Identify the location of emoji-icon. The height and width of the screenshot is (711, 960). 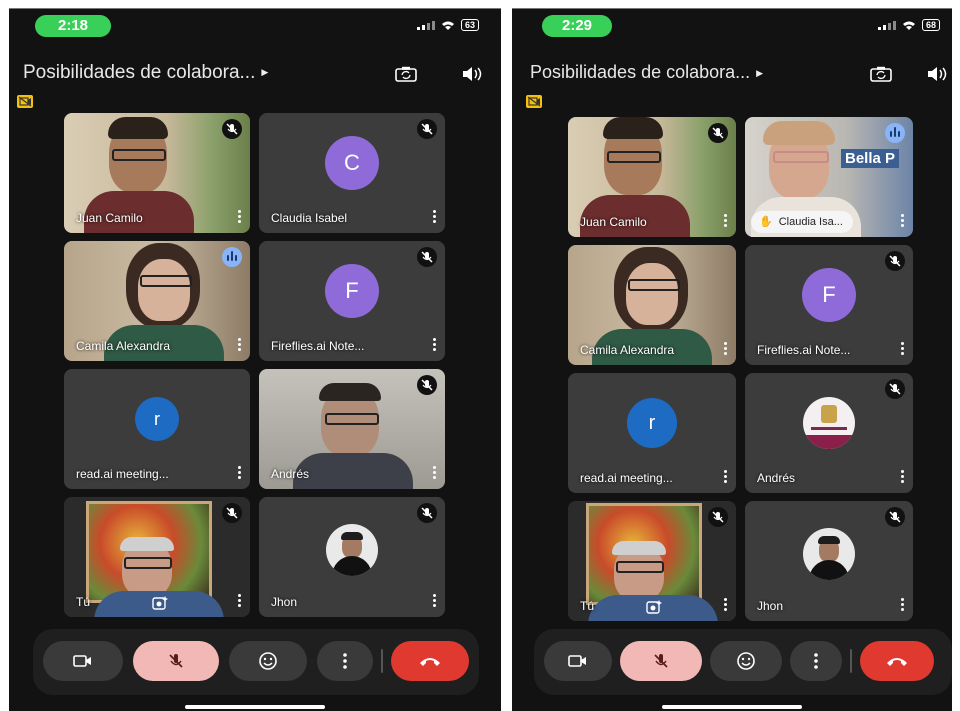
(268, 661).